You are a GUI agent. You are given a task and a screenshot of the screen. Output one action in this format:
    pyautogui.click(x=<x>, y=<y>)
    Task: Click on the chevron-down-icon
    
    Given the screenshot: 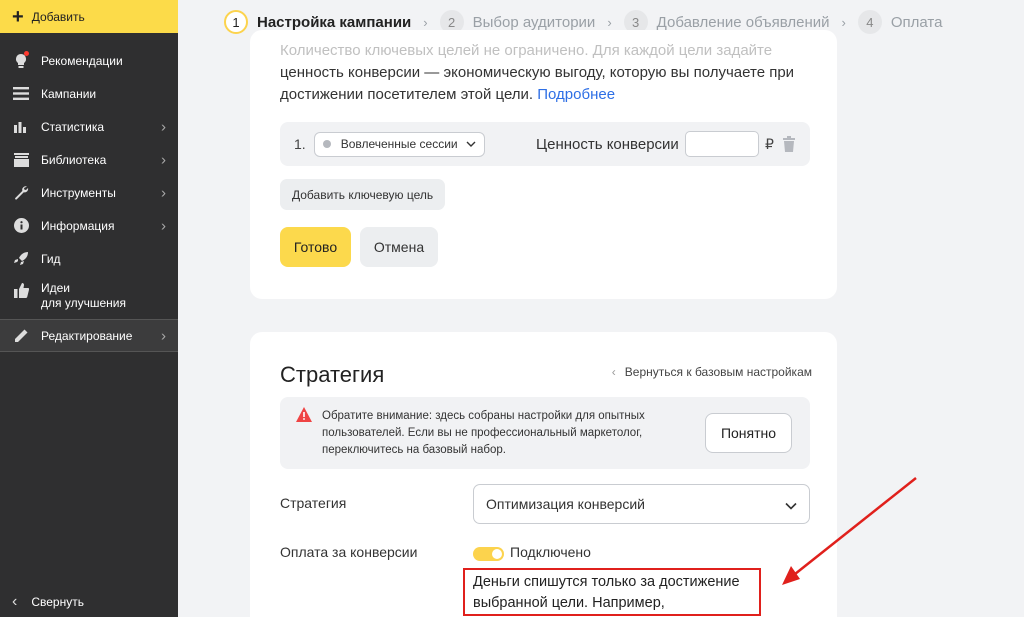 What is the action you would take?
    pyautogui.click(x=471, y=144)
    